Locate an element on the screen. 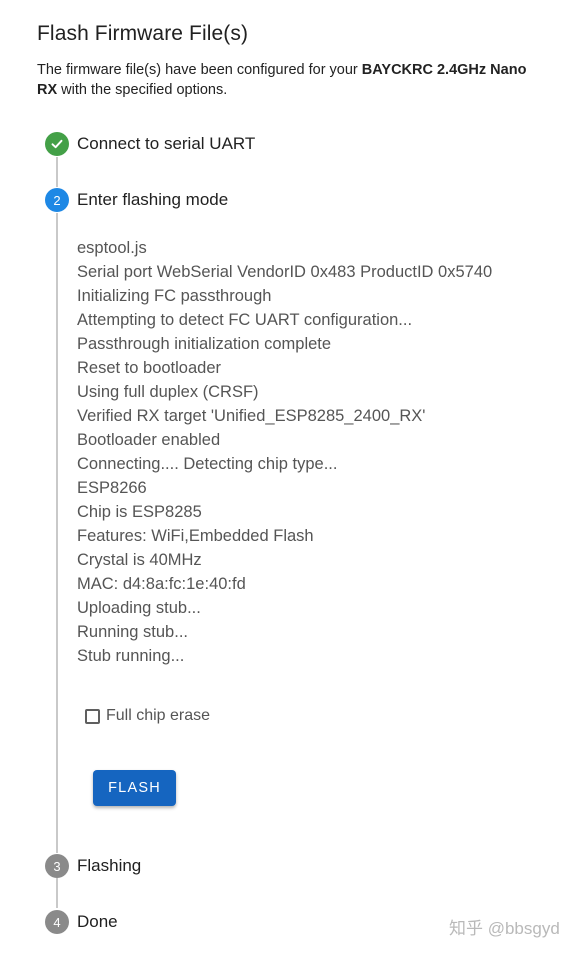 This screenshot has height=953, width=584. step-done: 4 Done is located at coordinates (81, 922).